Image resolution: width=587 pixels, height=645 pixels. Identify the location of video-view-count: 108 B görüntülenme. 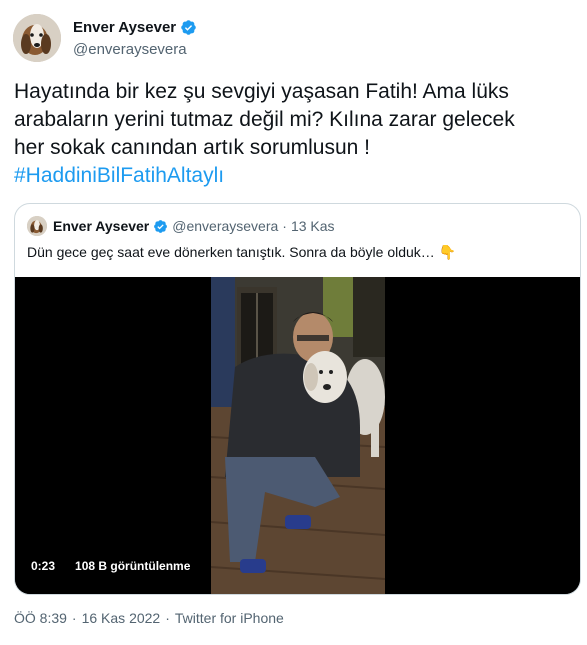
(133, 566).